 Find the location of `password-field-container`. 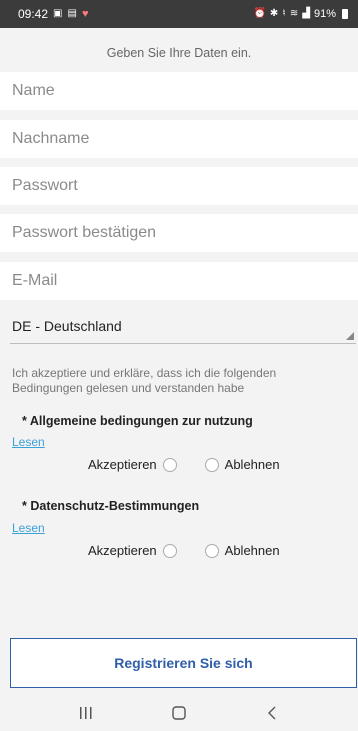

password-field-container is located at coordinates (179, 186).